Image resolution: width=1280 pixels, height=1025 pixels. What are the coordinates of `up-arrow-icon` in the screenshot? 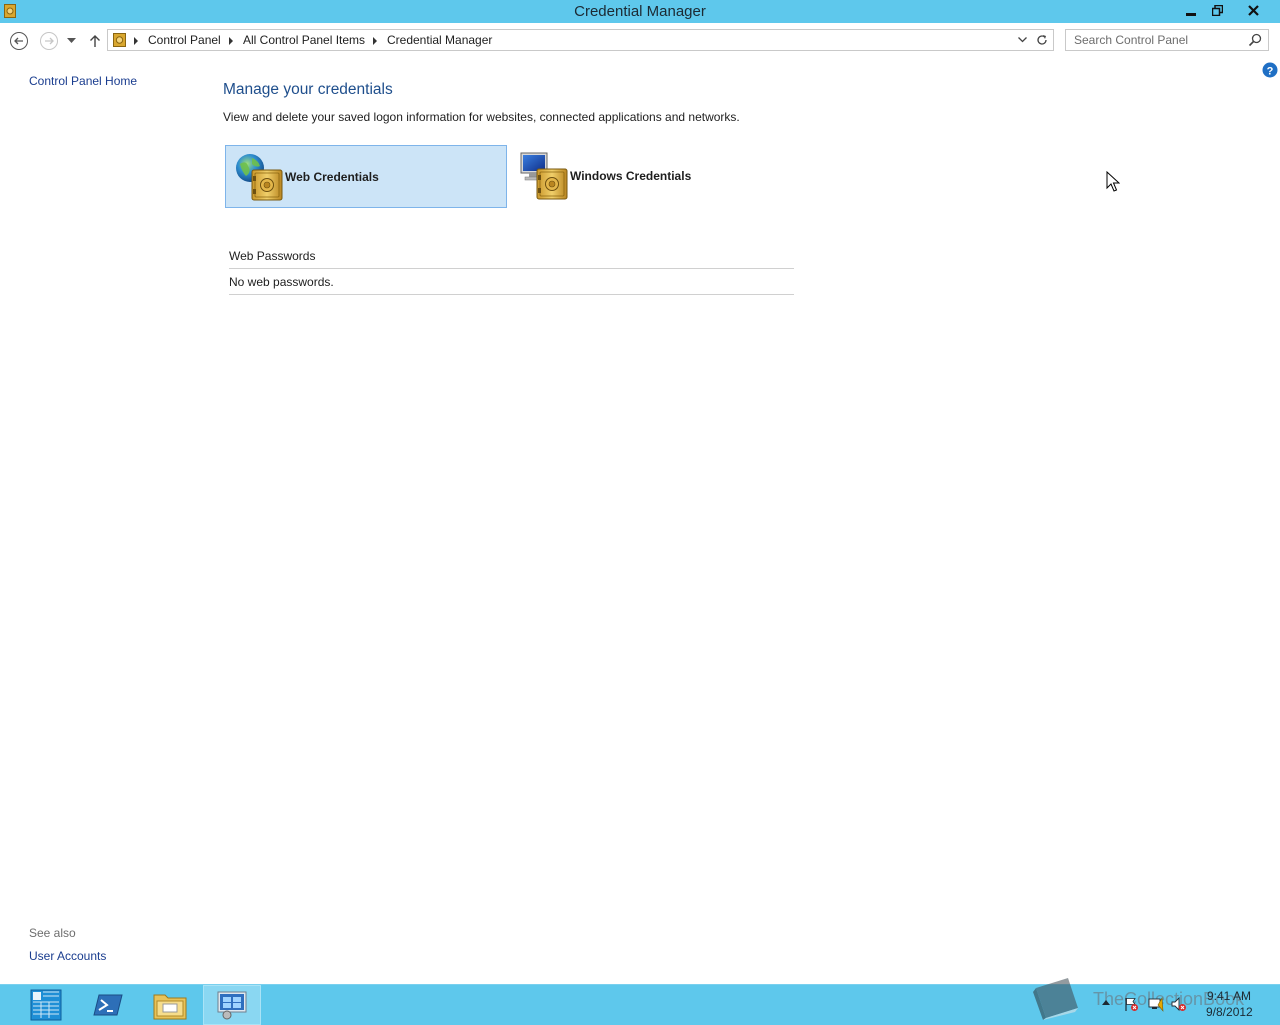 It's located at (95, 41).